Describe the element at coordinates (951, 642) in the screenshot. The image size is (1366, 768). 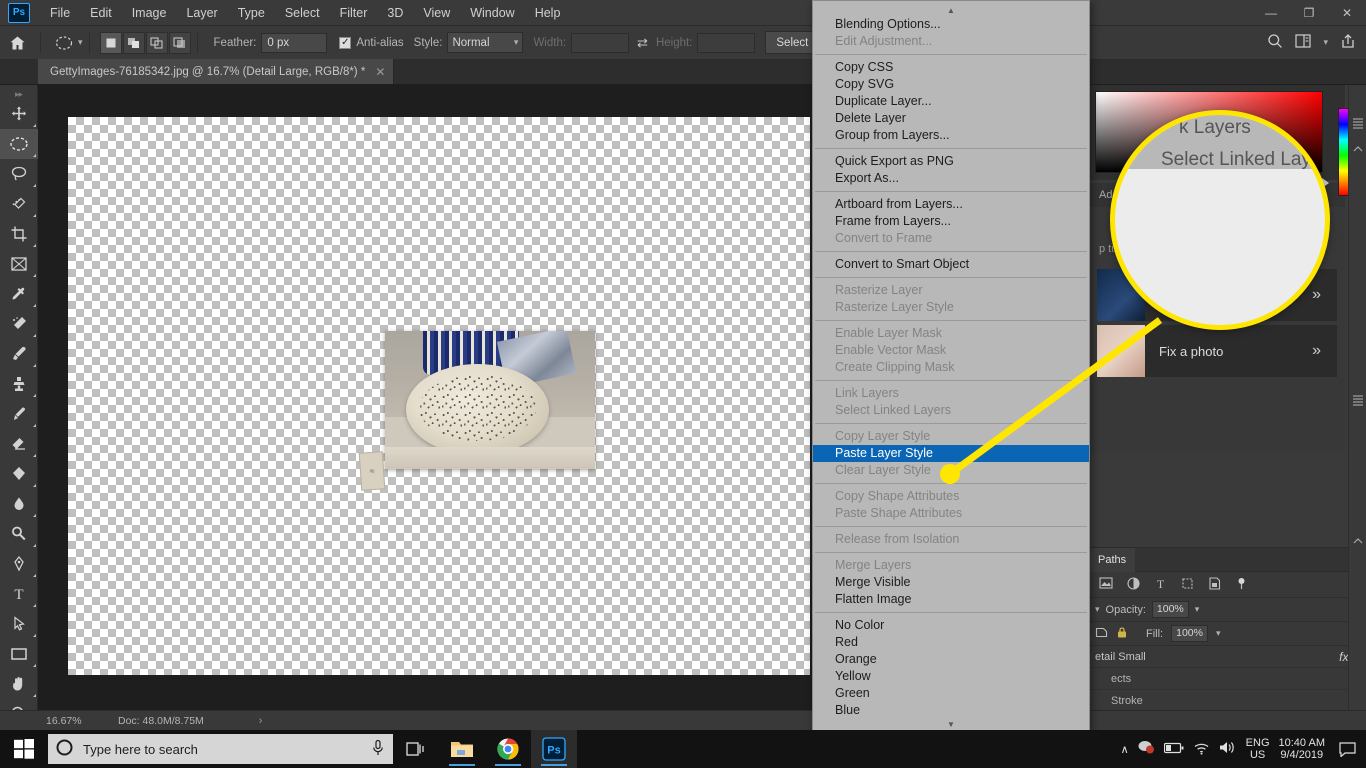
I see `menu-item-red: Red` at that location.